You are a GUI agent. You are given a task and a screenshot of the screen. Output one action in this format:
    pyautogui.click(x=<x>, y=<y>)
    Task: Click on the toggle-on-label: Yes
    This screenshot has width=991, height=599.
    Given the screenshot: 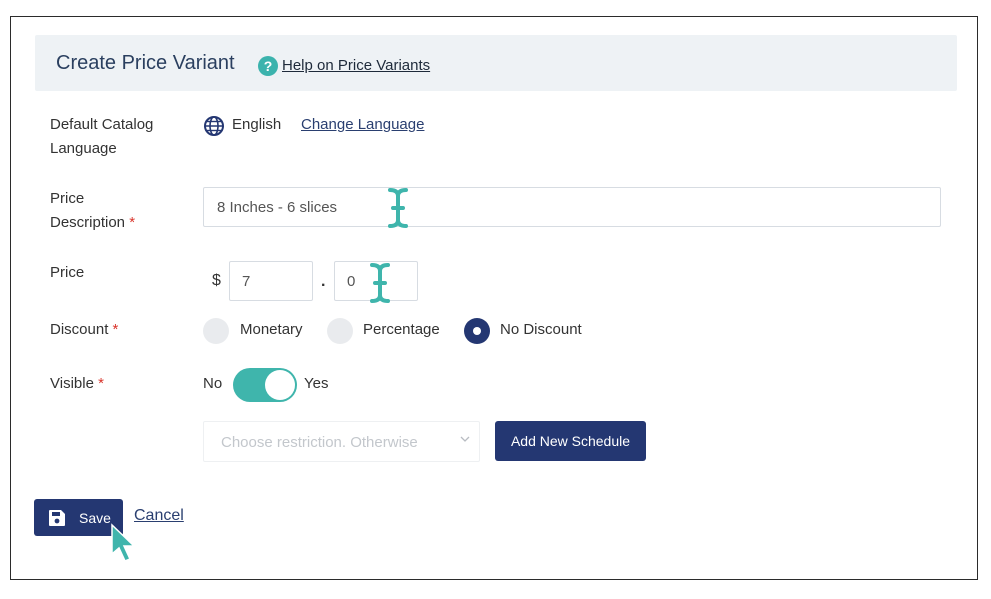 What is the action you would take?
    pyautogui.click(x=316, y=383)
    